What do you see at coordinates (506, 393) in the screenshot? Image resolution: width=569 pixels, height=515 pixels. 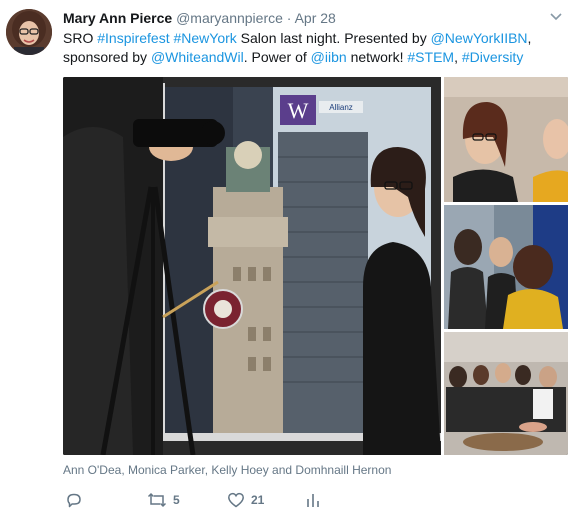 I see `thumbnail-bottom-right` at bounding box center [506, 393].